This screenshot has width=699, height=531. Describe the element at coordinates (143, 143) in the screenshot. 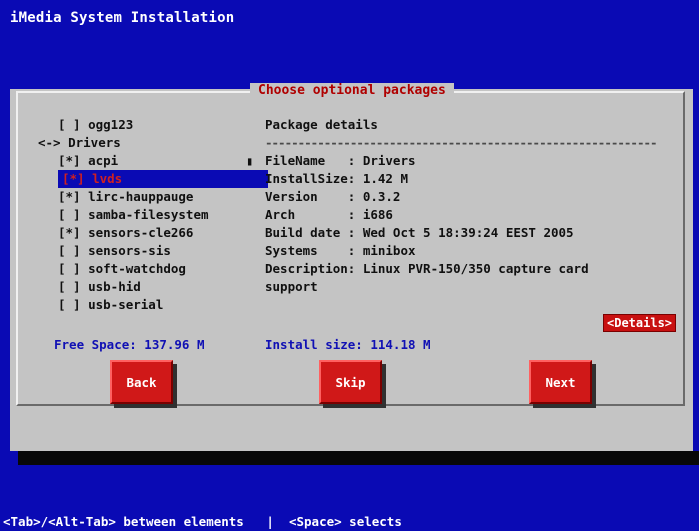

I see `package-group-drivers: <-> Drivers` at that location.